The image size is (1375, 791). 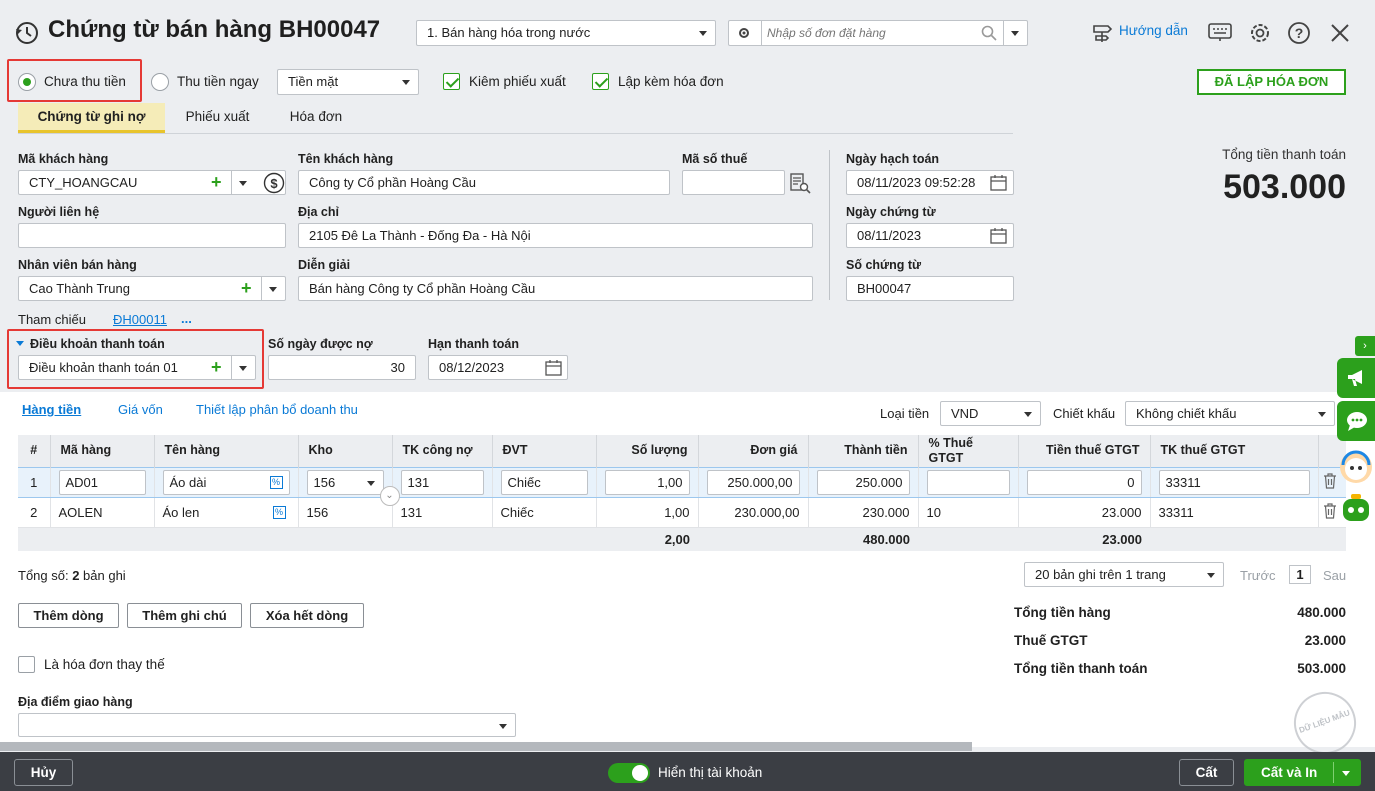 What do you see at coordinates (1234, 482) in the screenshot?
I see `vat-account-input: 33311` at bounding box center [1234, 482].